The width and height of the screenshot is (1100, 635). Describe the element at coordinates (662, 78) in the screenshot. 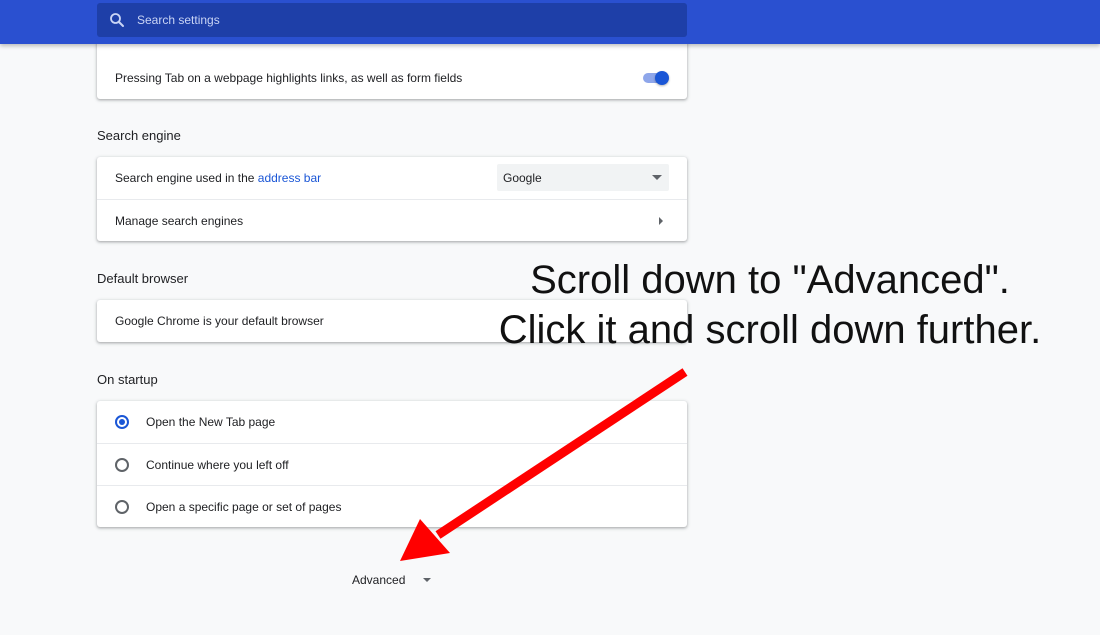

I see `toggle-knob` at that location.